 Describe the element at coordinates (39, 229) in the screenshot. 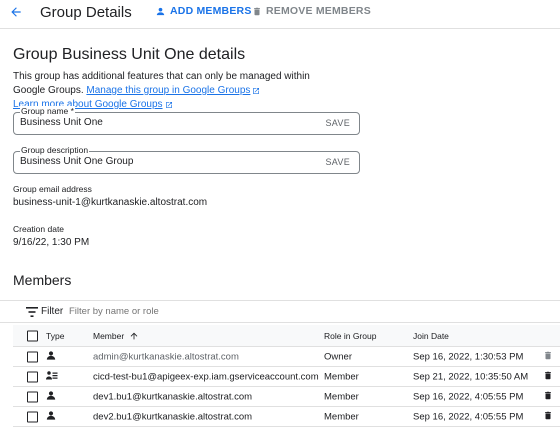

I see `creation-date-label: Creation date` at that location.